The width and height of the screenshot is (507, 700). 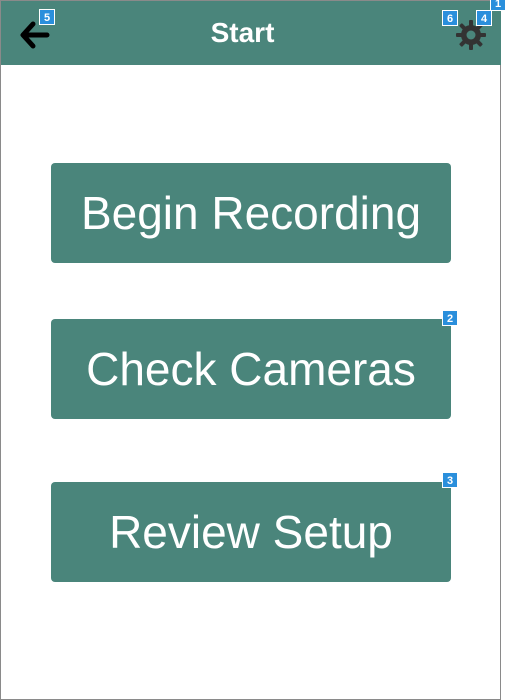 I want to click on badge-6: 6, so click(x=450, y=18).